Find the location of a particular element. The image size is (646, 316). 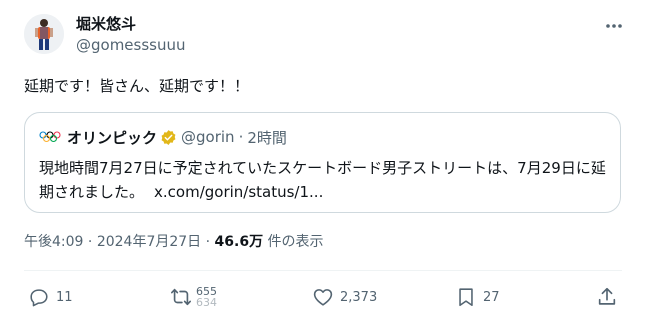

user-info: 堀米悠斗 @gomesssuuu is located at coordinates (131, 34).